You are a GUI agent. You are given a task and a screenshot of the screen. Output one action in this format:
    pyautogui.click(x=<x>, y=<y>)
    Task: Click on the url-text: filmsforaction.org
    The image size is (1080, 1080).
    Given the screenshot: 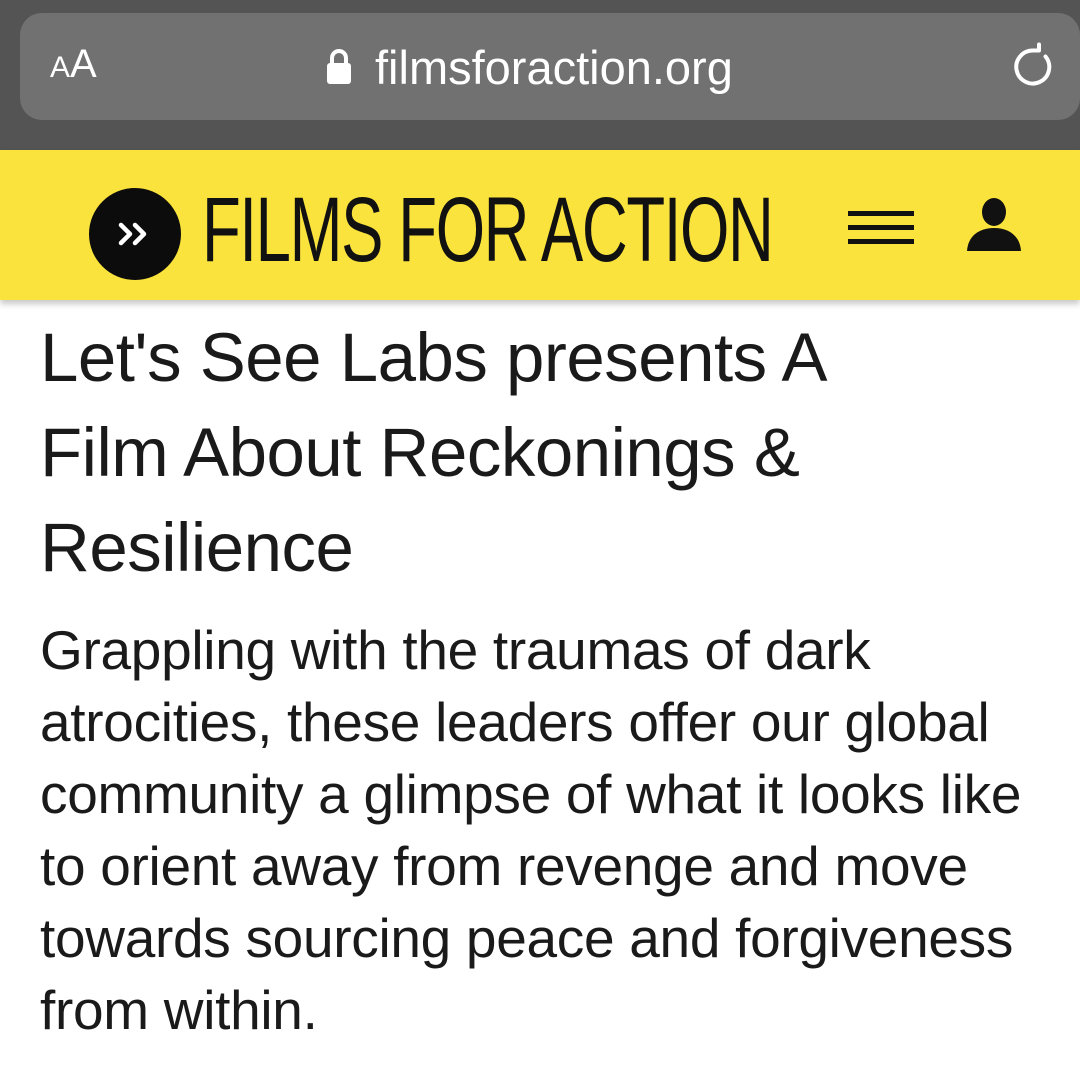 What is the action you would take?
    pyautogui.click(x=554, y=68)
    